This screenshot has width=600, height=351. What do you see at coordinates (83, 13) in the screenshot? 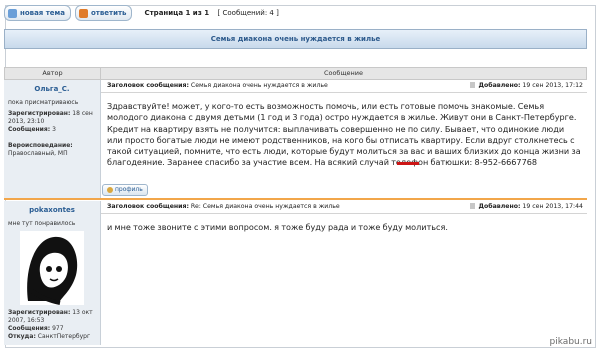
I see `pencil-icon` at bounding box center [83, 13].